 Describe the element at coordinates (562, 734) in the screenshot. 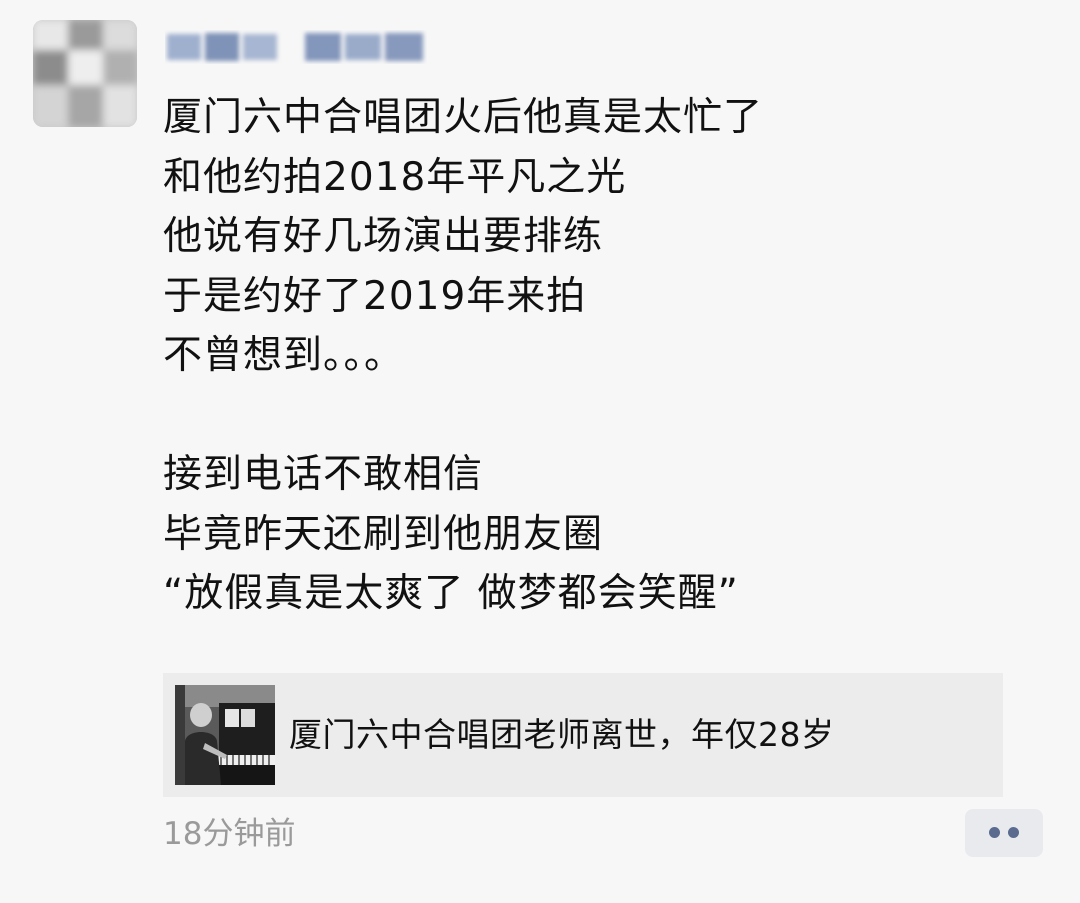

I see `link-title: 厦门六中合唱团老师离世，年仅28岁` at that location.